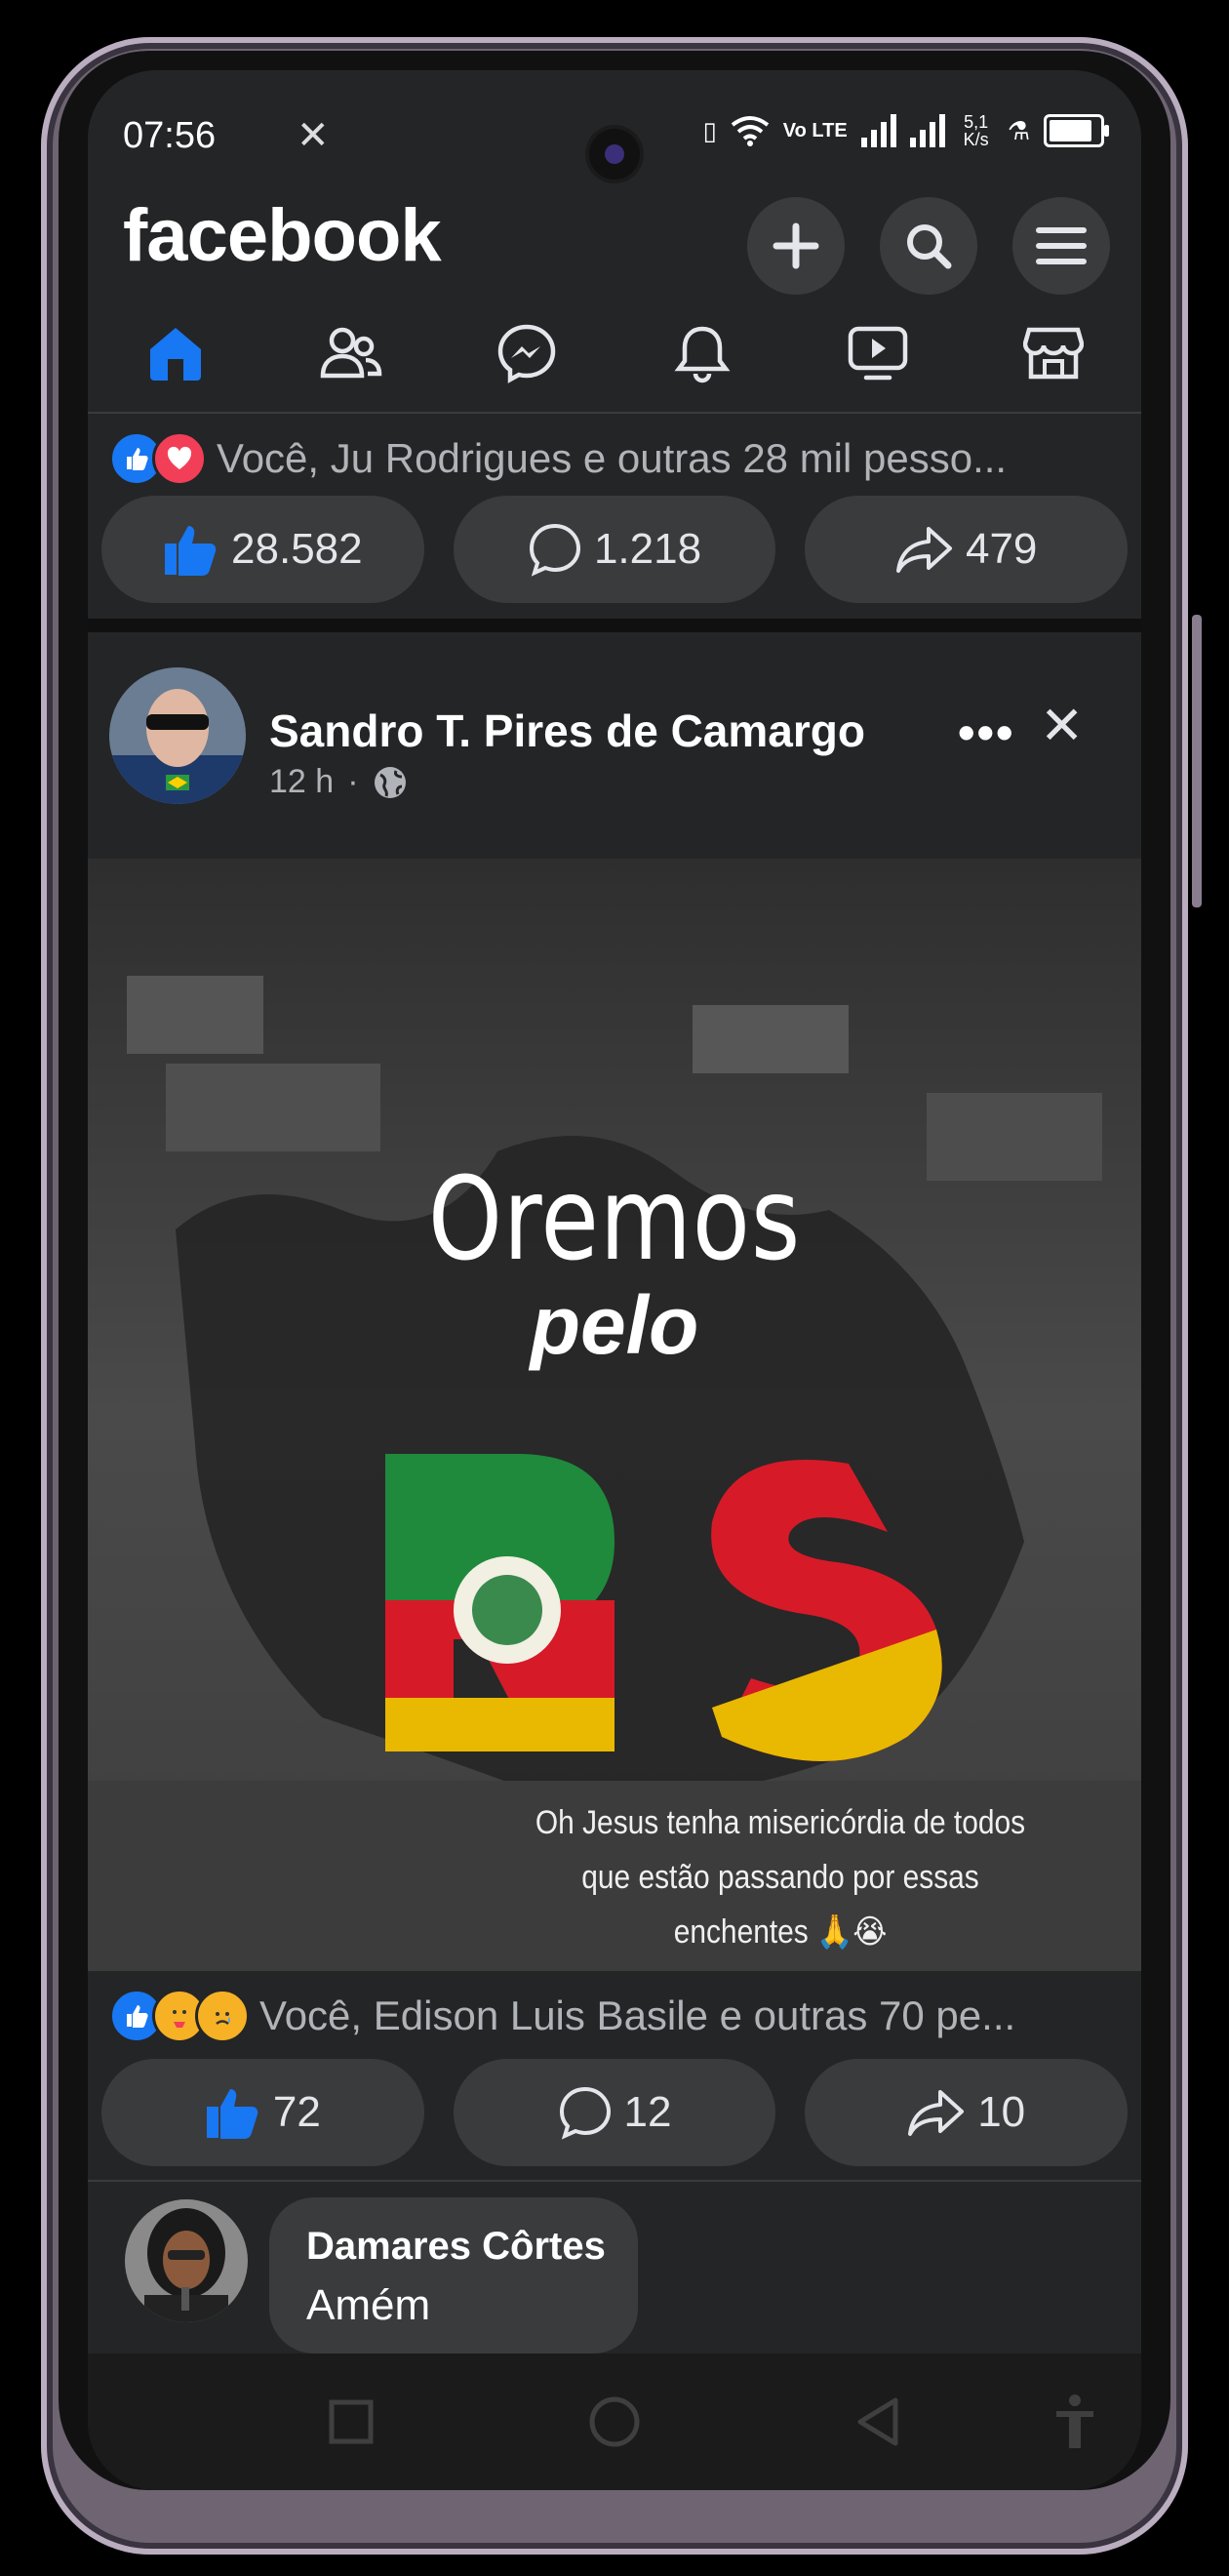 The height and width of the screenshot is (2576, 1229). Describe the element at coordinates (338, 782) in the screenshot. I see `post-meta: 12 h ·` at that location.